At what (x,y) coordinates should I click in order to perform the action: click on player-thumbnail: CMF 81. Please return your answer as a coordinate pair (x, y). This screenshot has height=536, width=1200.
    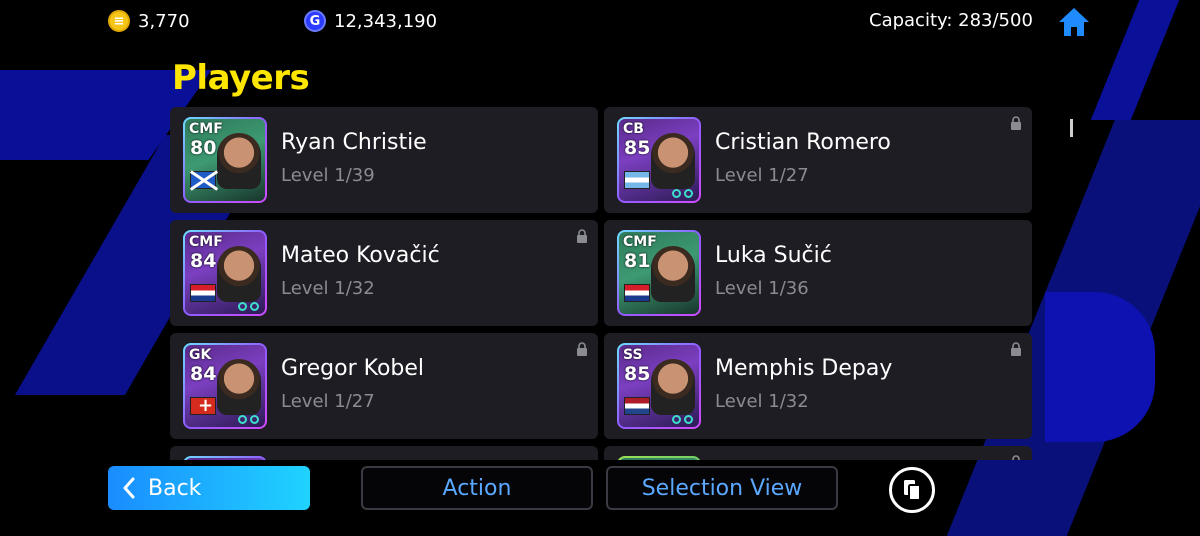
    Looking at the image, I should click on (659, 273).